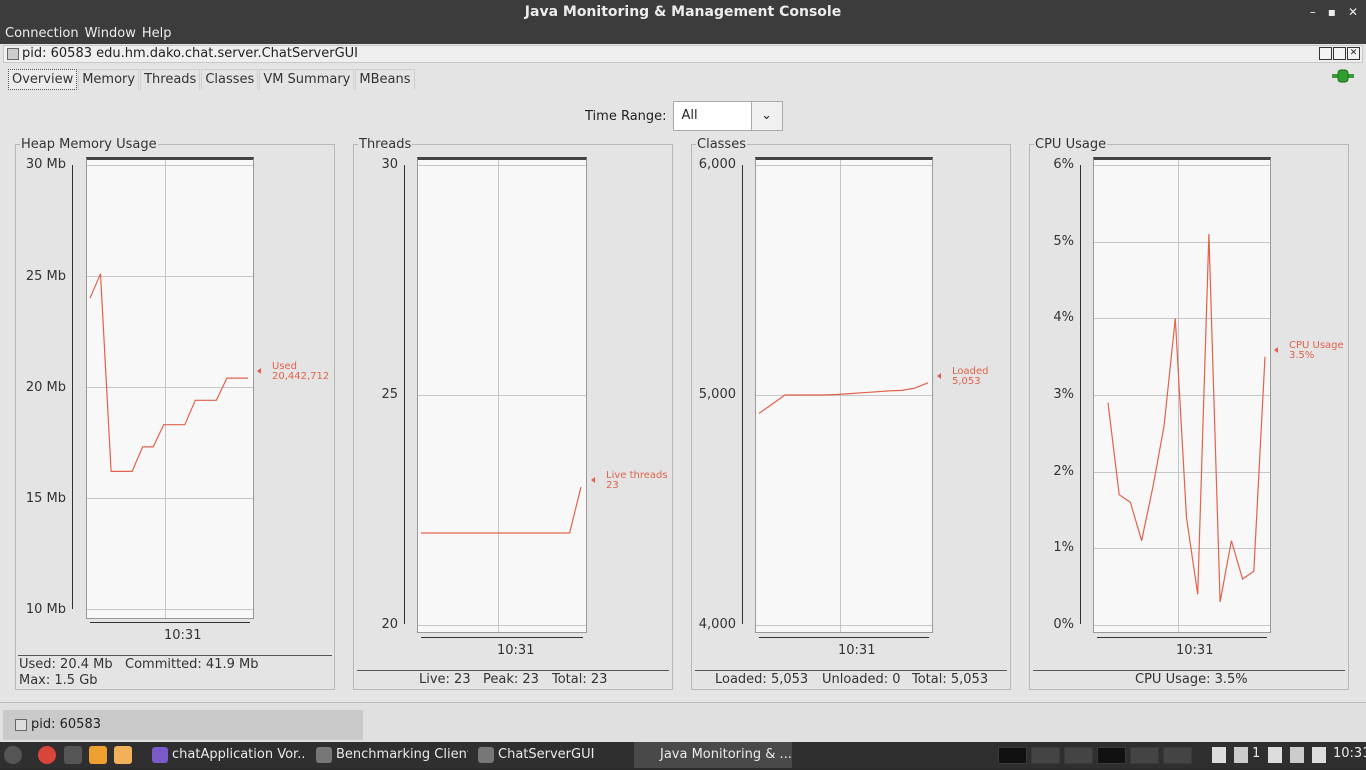 This screenshot has width=1366, height=770. What do you see at coordinates (511, 679) in the screenshot?
I see `summary-peak: Peak: 23` at bounding box center [511, 679].